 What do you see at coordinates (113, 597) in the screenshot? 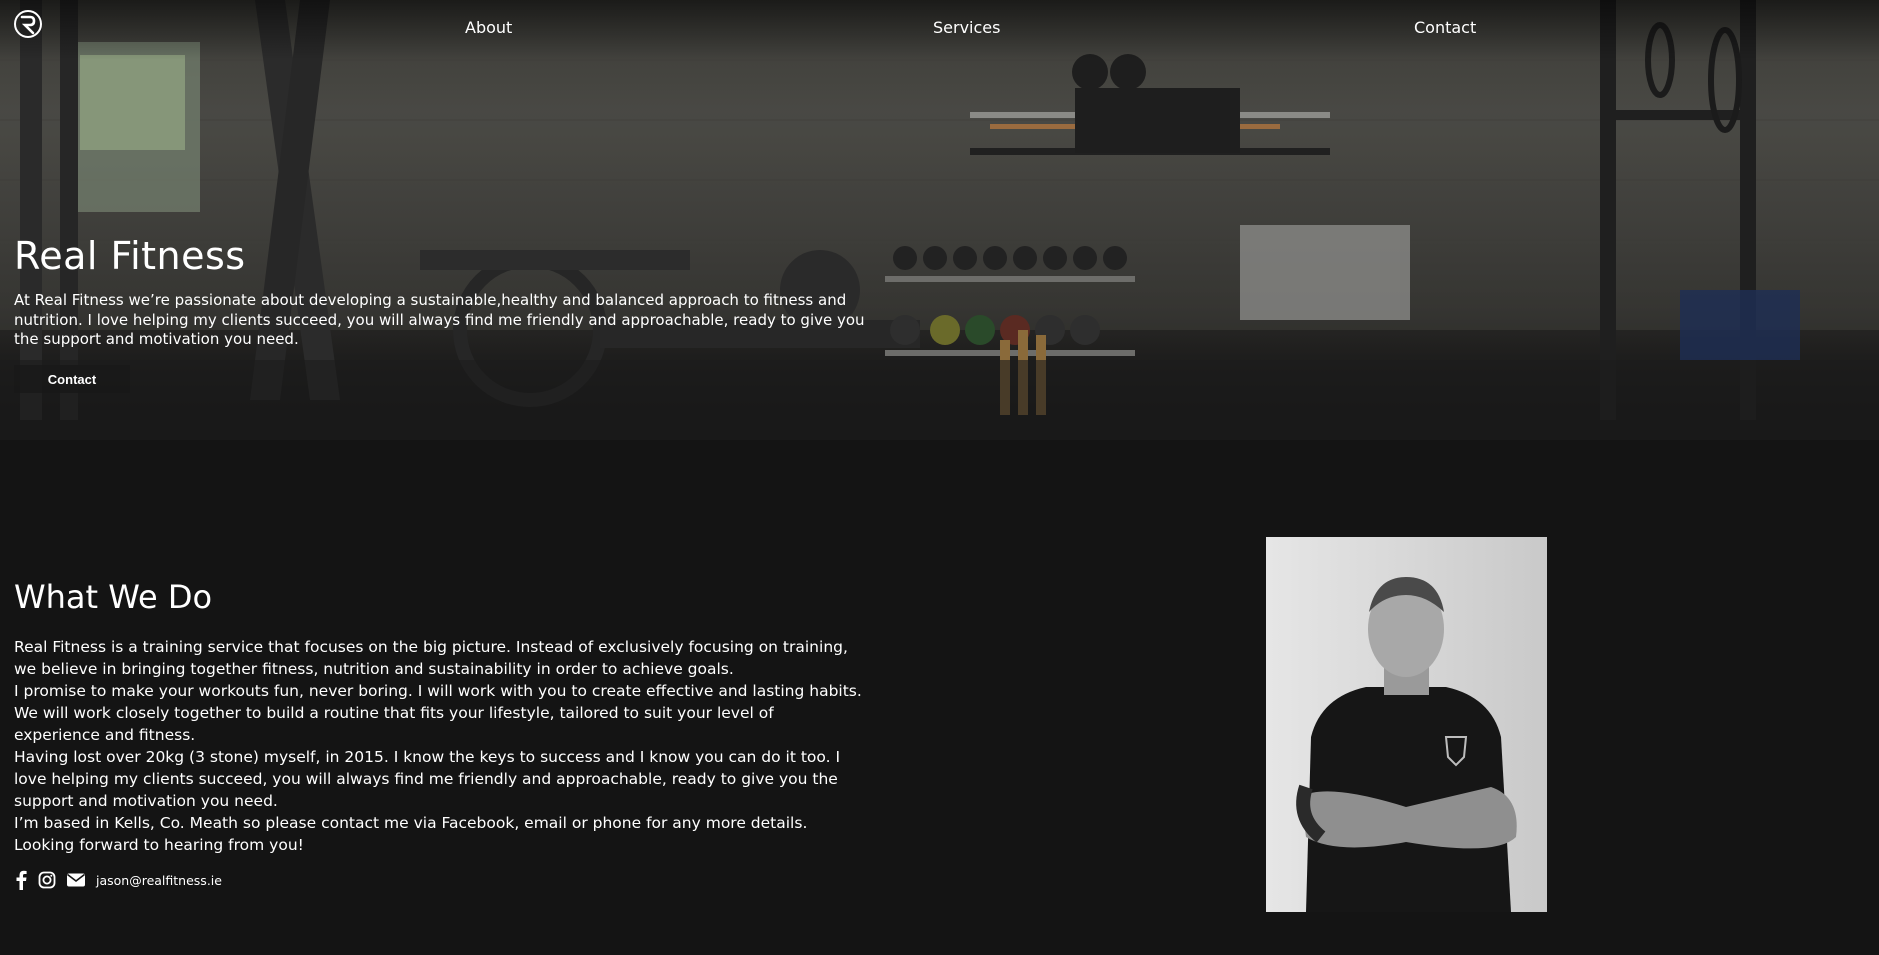
I see `section-title: What We Do` at bounding box center [113, 597].